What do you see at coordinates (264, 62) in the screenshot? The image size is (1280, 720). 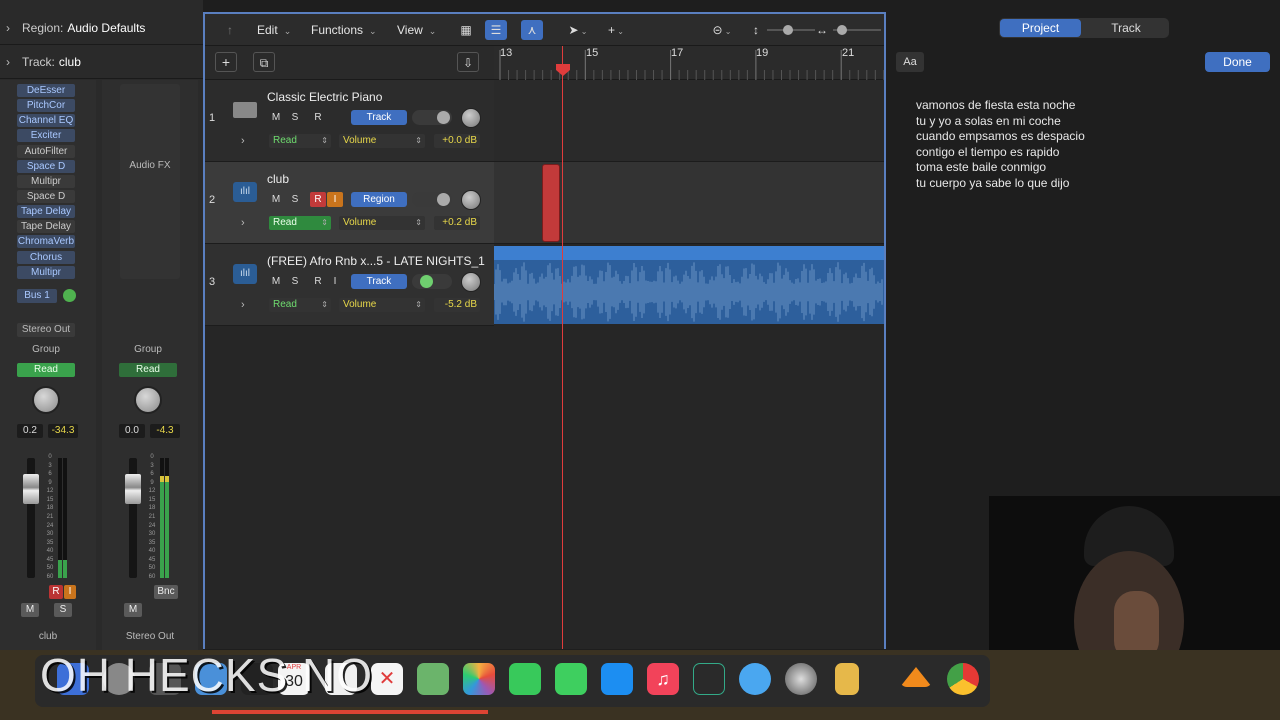 I see `duplicate-track-icon: ⧉` at bounding box center [264, 62].